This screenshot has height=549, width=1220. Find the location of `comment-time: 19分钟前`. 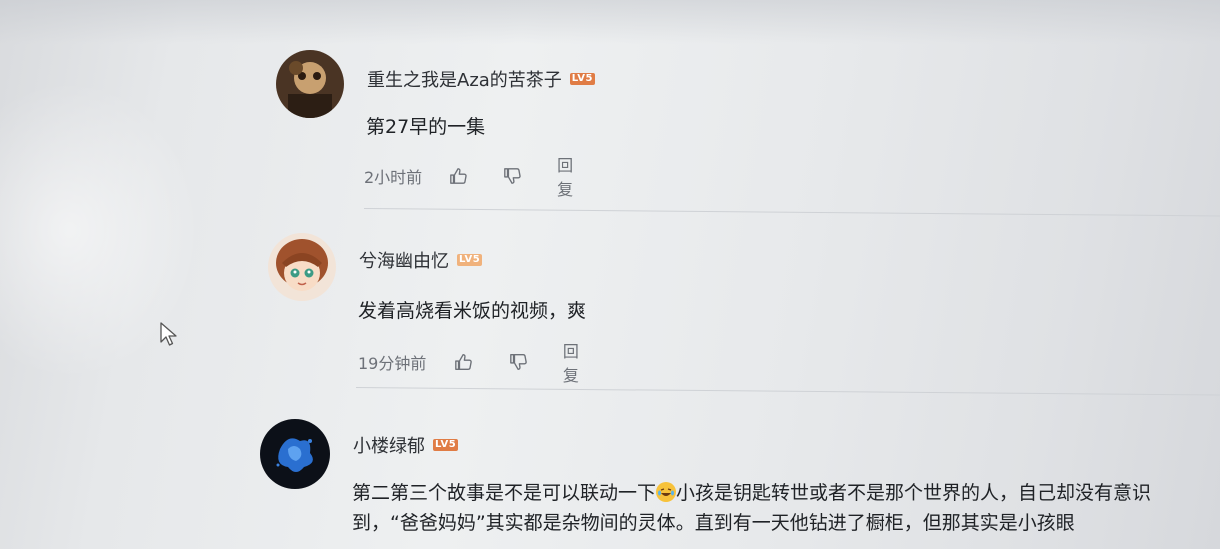

comment-time: 19分钟前 is located at coordinates (392, 363).